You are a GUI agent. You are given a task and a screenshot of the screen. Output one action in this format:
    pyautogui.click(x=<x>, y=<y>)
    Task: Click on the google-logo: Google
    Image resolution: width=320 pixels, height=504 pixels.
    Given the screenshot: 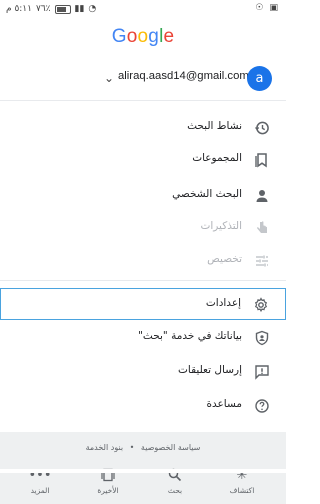 What is the action you would take?
    pyautogui.click(x=143, y=37)
    